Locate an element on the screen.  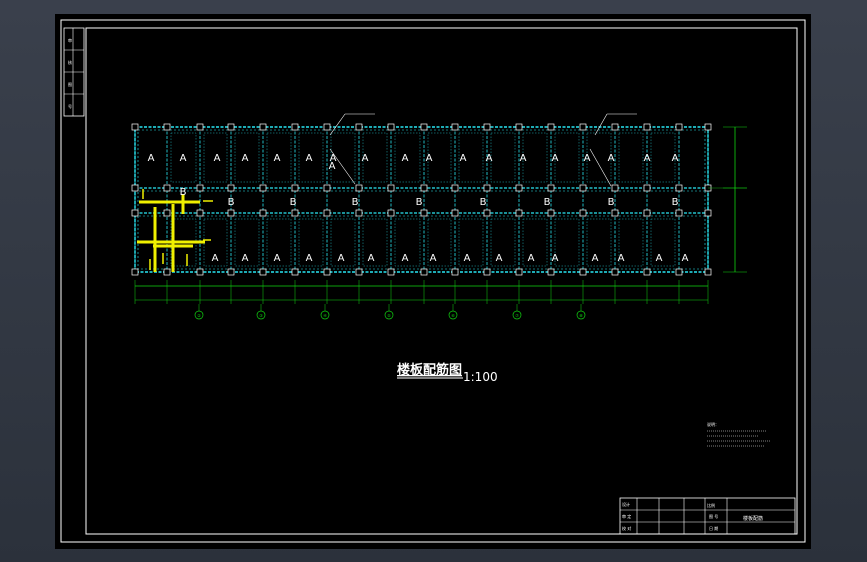
svg-text: 审 定 is located at coordinates (626, 516).